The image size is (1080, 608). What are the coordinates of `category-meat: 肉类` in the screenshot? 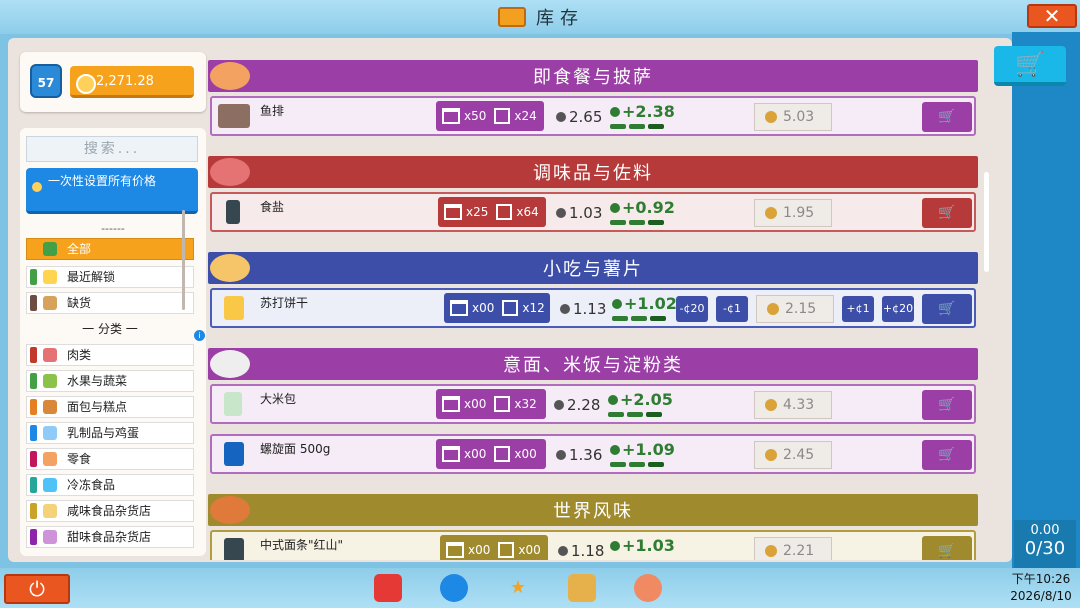 It's located at (110, 355).